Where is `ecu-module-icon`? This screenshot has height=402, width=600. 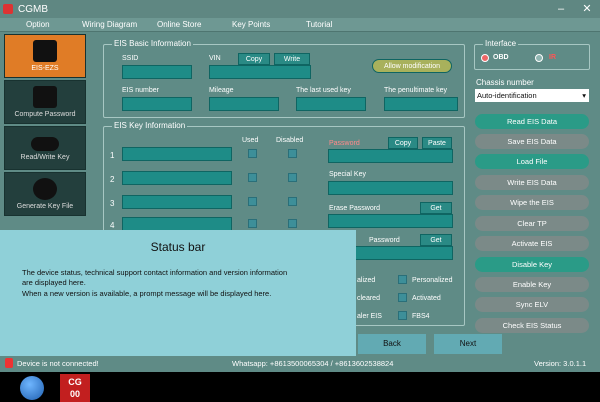
ecu-module-icon is located at coordinates (45, 51).